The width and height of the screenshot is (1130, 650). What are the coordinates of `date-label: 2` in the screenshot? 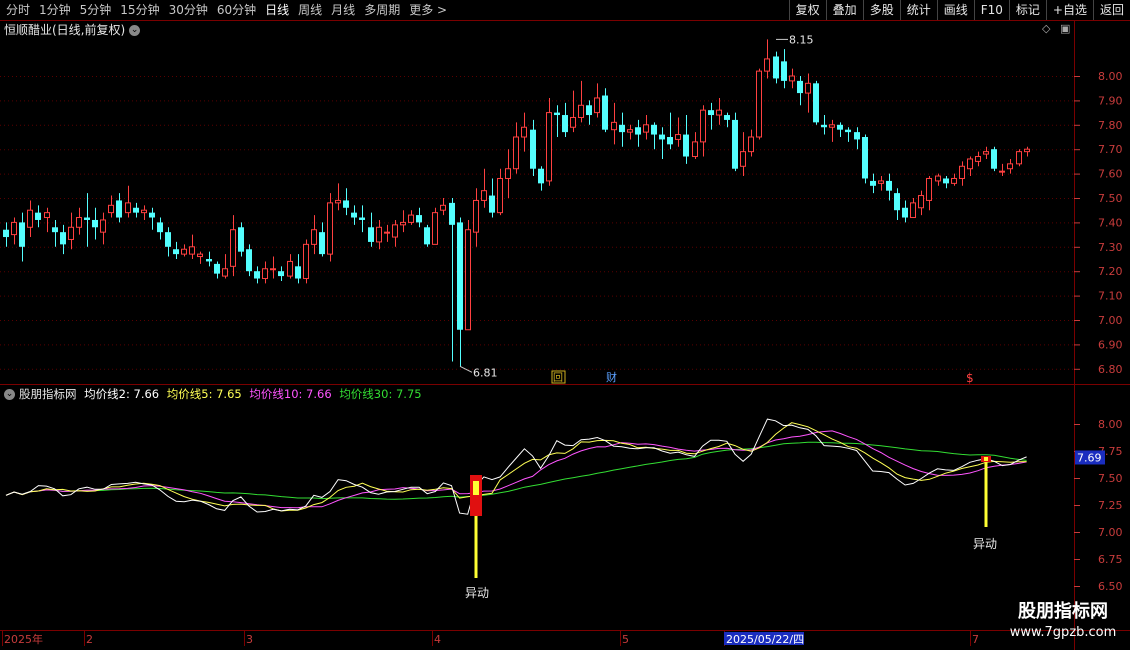 It's located at (89, 639).